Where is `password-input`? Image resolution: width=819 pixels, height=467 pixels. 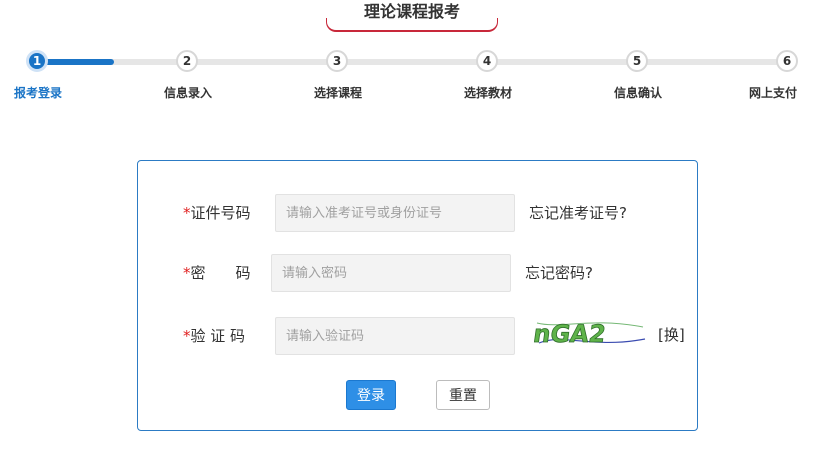 password-input is located at coordinates (391, 273).